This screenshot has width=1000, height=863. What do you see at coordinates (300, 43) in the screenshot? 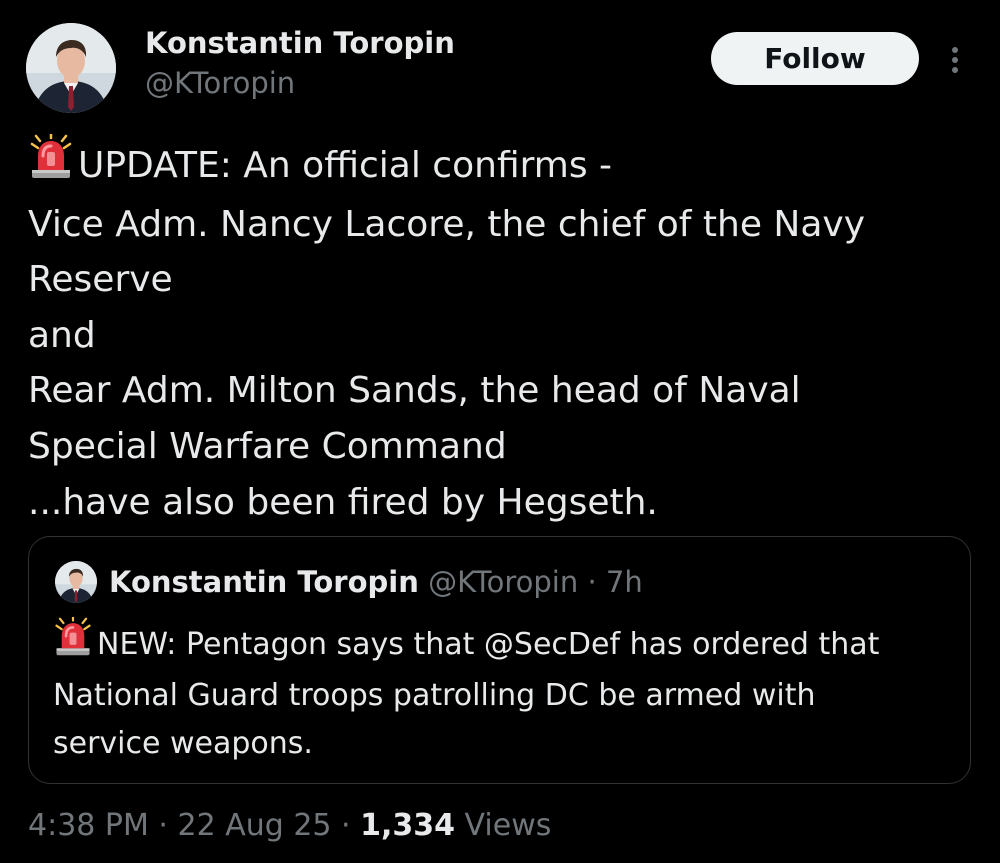
I see `author-display-name: Konstantin Toropin` at bounding box center [300, 43].